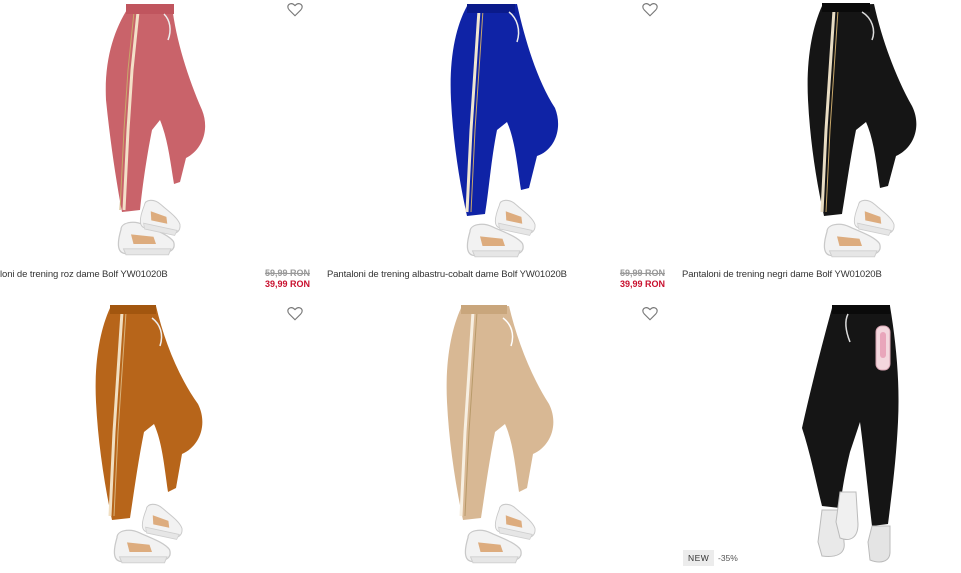 Image resolution: width=961 pixels, height=573 pixels. I want to click on new-badge: NEW, so click(699, 558).